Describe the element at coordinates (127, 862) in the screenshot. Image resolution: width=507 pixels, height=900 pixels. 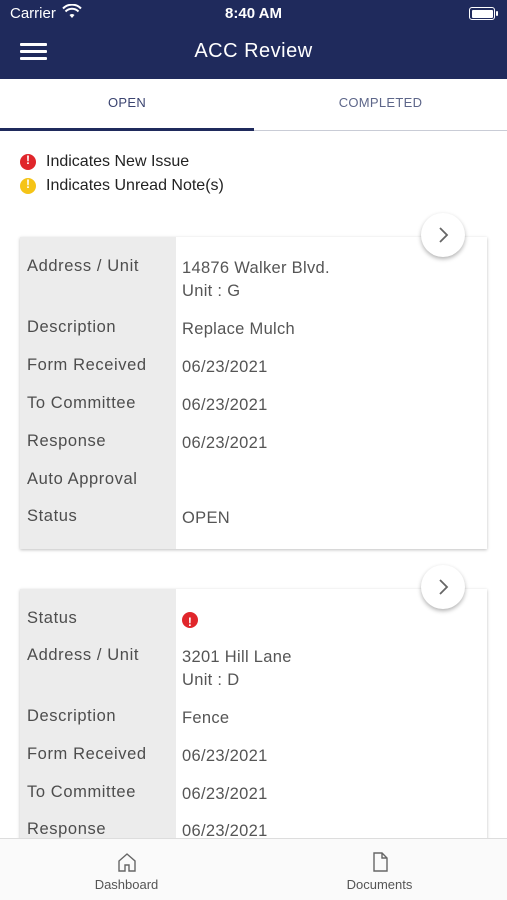
I see `home-icon` at that location.